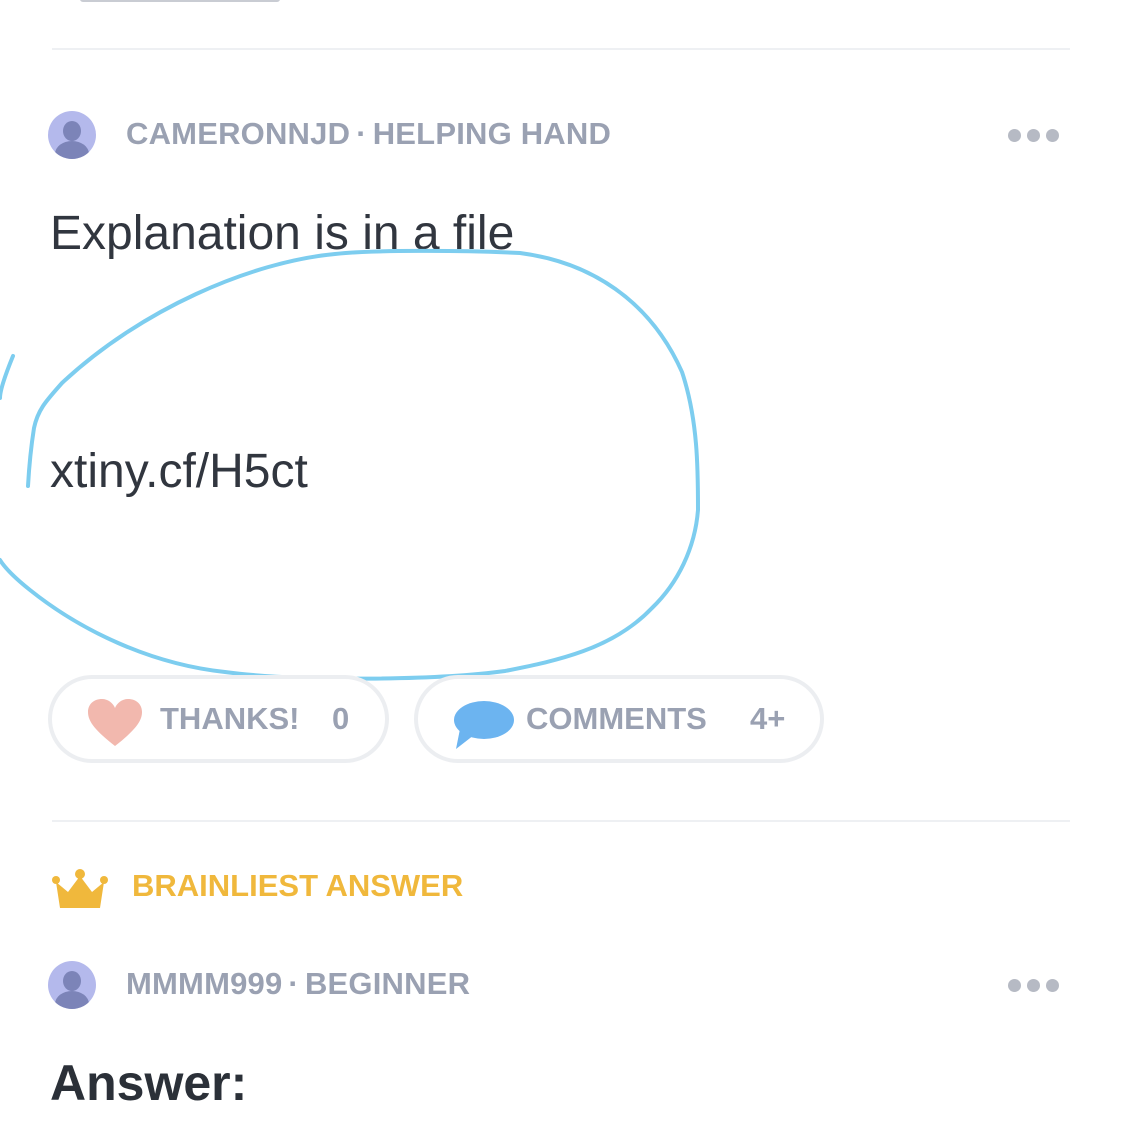 This screenshot has height=1123, width=1122. What do you see at coordinates (149, 1083) in the screenshot?
I see `answer-heading: Answer:` at bounding box center [149, 1083].